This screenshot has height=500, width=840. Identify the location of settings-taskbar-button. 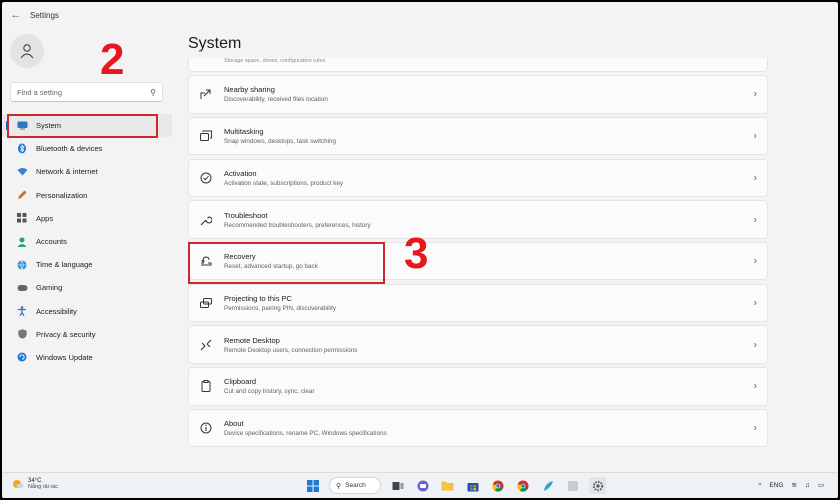
(597, 485).